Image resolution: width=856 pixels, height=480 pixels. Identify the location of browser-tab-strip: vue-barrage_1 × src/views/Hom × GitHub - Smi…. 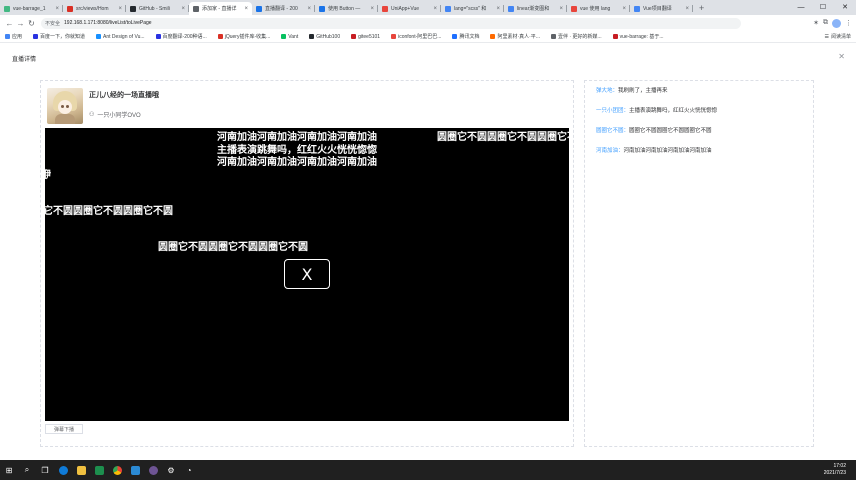
(428, 7).